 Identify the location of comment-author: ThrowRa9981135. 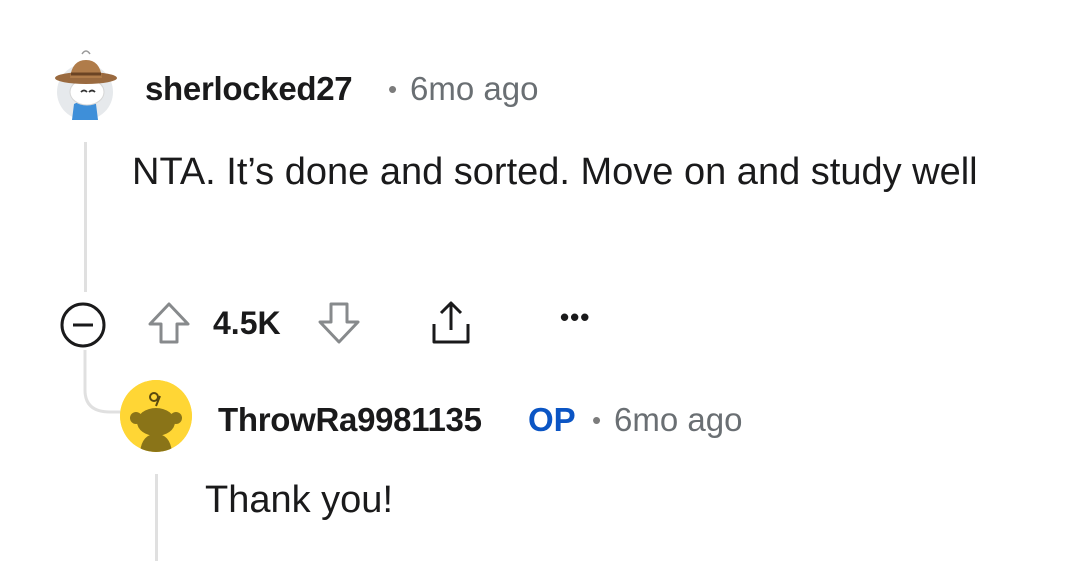
(350, 420).